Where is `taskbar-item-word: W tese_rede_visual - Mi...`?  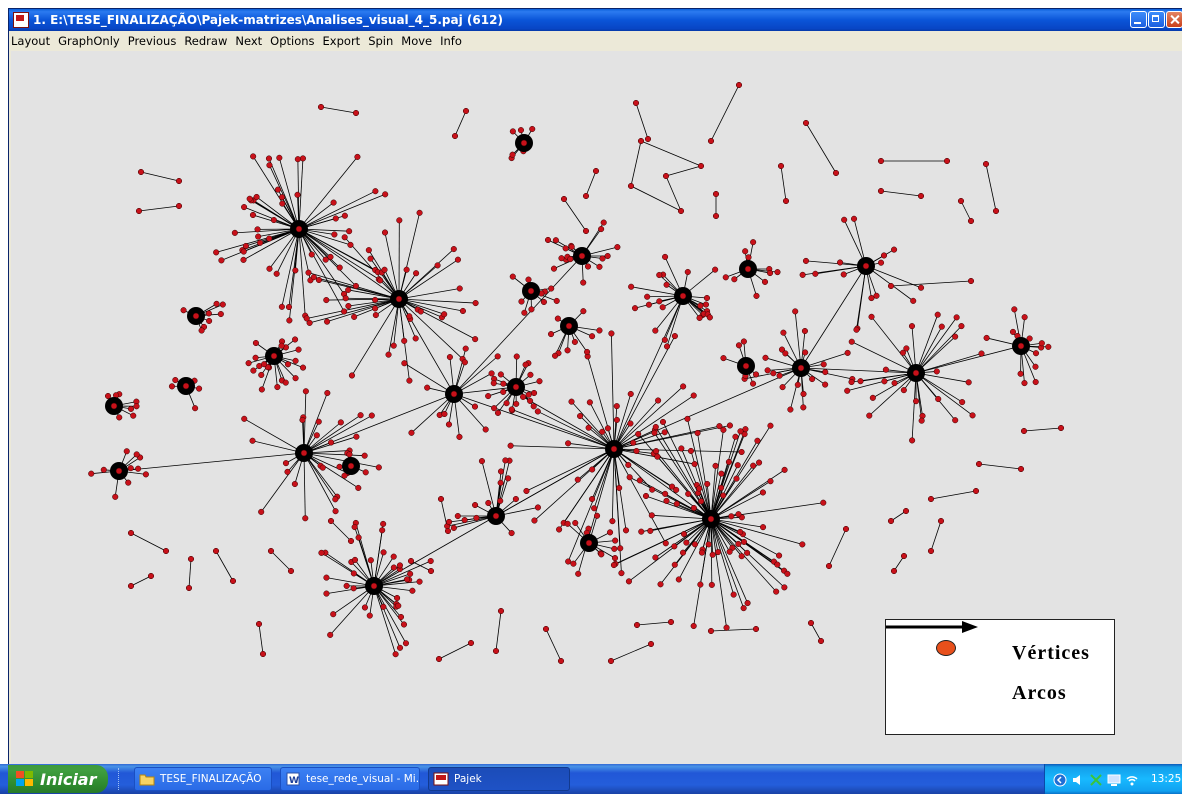
taskbar-item-word: W tese_rede_visual - Mi... is located at coordinates (350, 779).